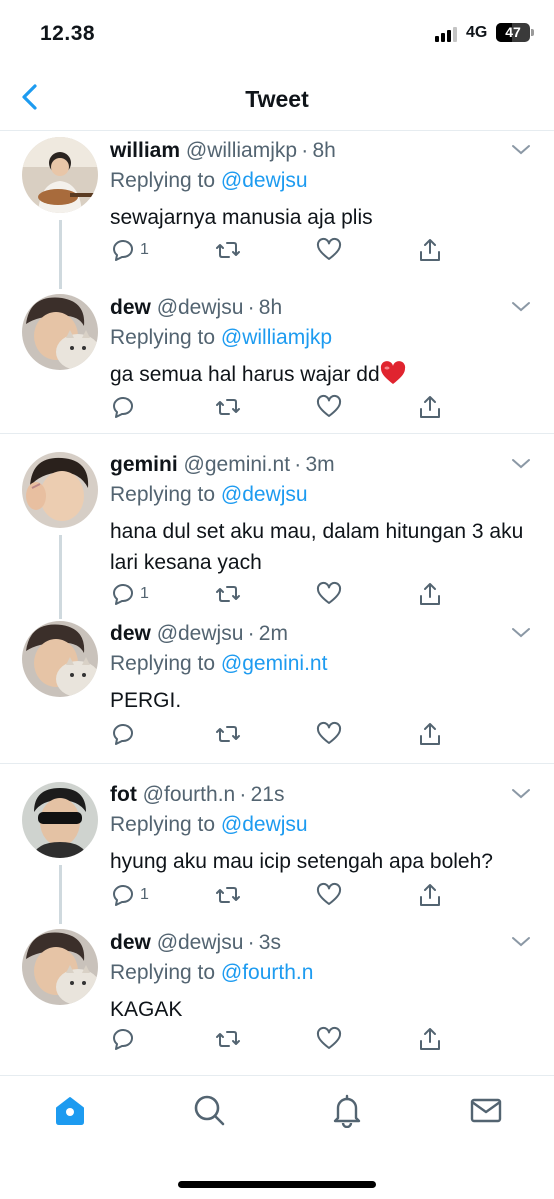  Describe the element at coordinates (448, 34) in the screenshot. I see `signal-icon` at that location.